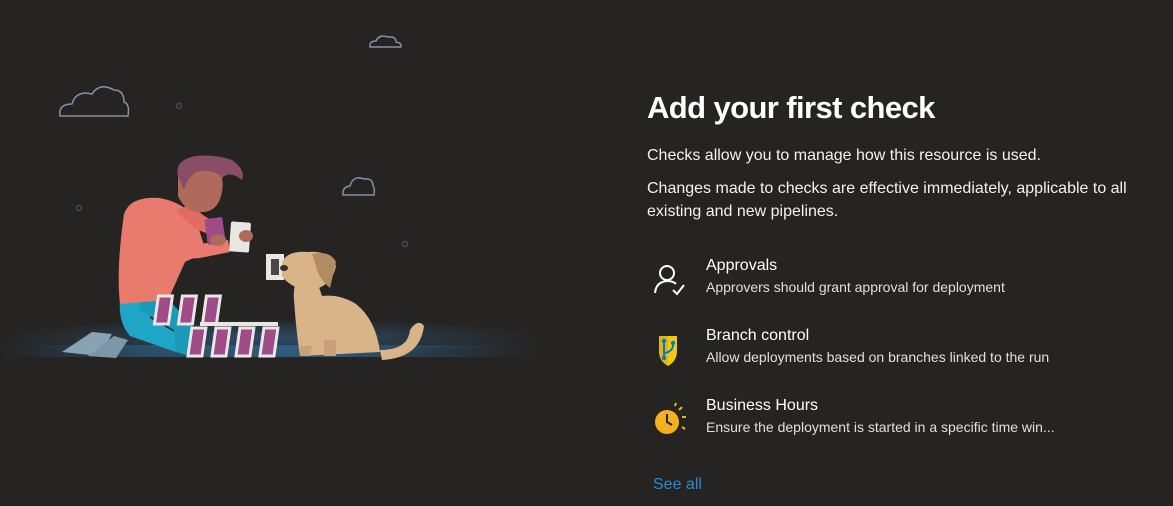 This screenshot has height=506, width=1173. What do you see at coordinates (742, 265) in the screenshot?
I see `check-name: Approvals` at bounding box center [742, 265].